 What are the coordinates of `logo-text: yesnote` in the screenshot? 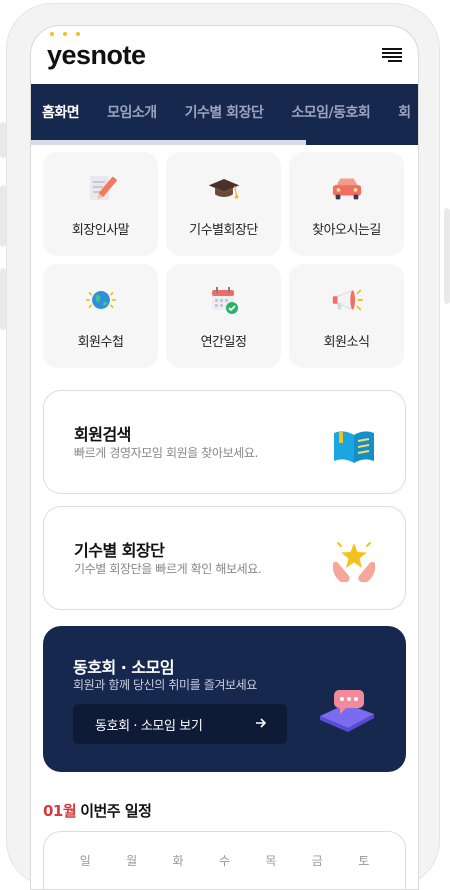 It's located at (96, 54).